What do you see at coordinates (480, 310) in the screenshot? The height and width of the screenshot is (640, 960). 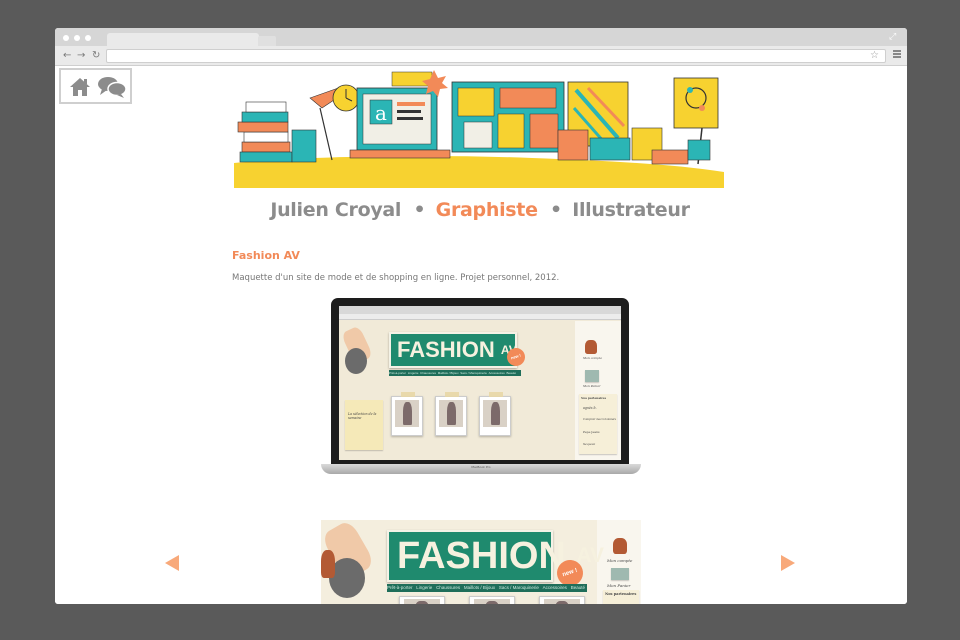 I see `mock-browser-chrome` at bounding box center [480, 310].